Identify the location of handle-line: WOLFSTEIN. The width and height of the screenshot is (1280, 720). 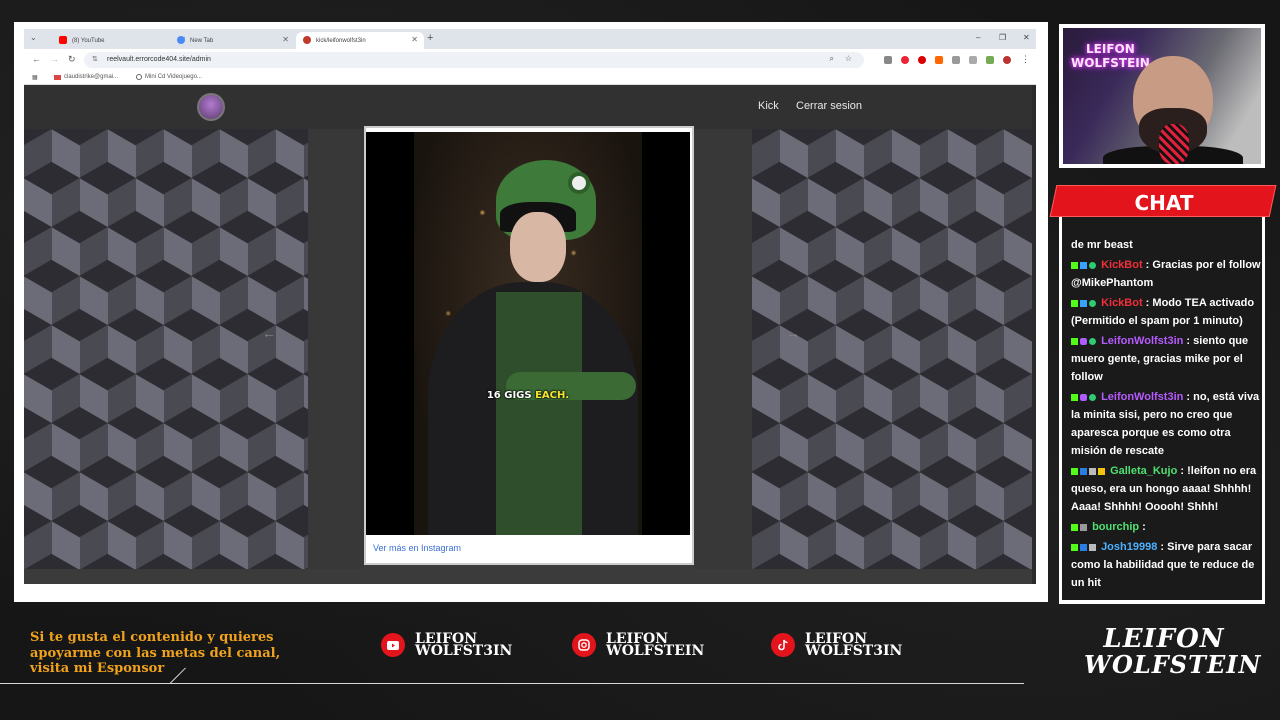
(655, 651).